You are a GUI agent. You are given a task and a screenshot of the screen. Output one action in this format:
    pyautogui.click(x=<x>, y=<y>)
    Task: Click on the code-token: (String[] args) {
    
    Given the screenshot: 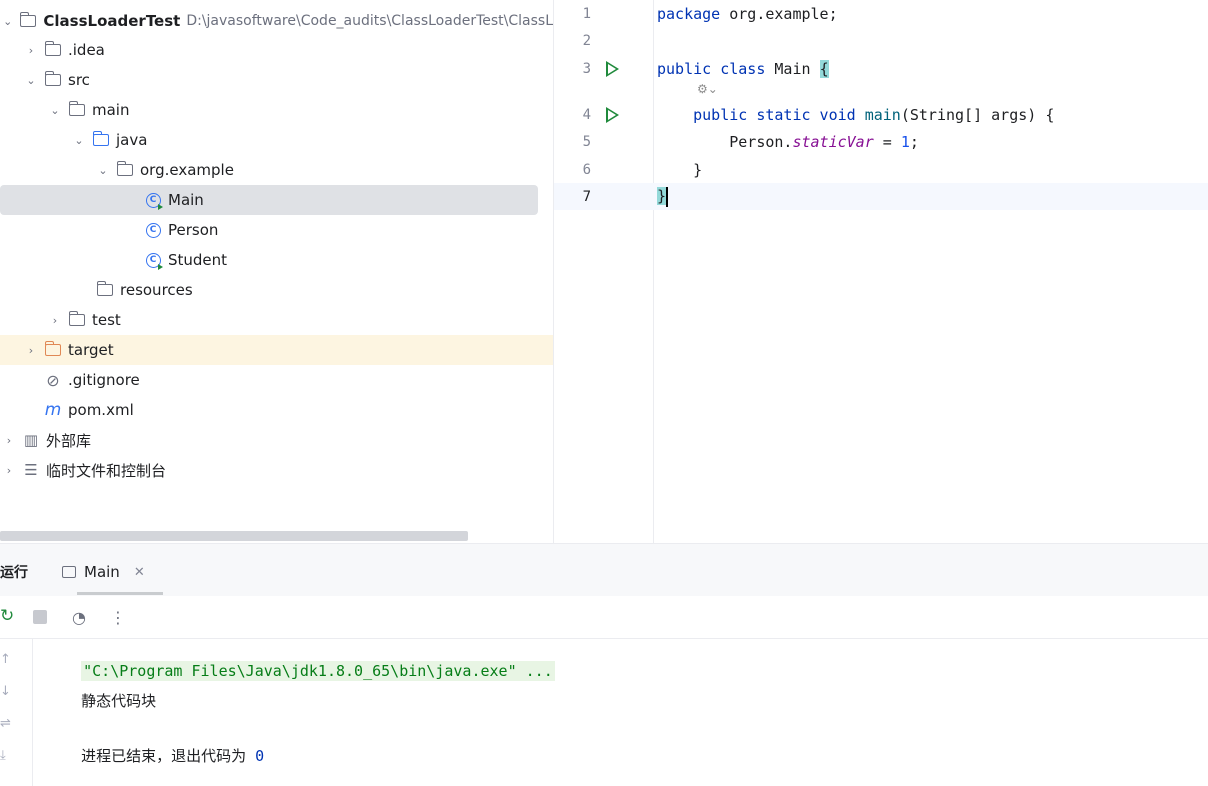 What is the action you would take?
    pyautogui.click(x=977, y=114)
    